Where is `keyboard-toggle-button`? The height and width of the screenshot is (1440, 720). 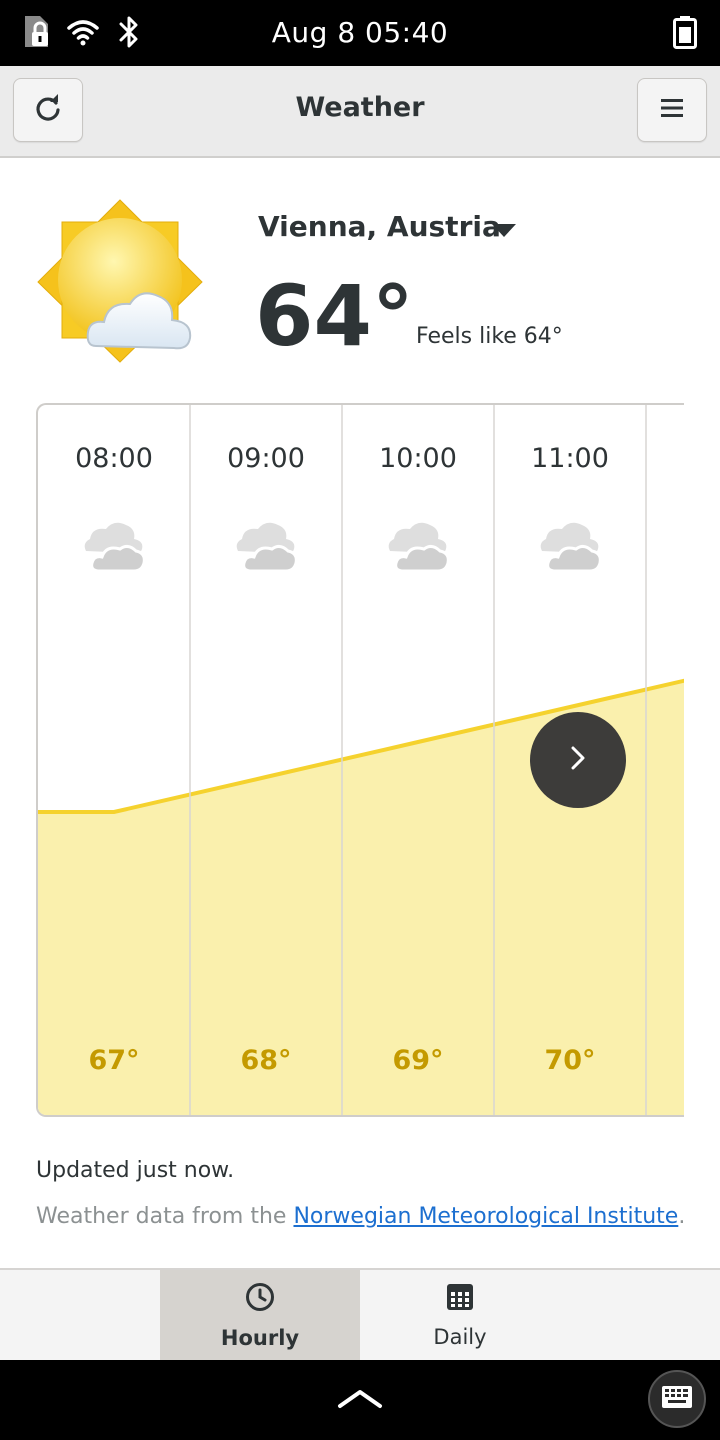 keyboard-toggle-button is located at coordinates (677, 1399).